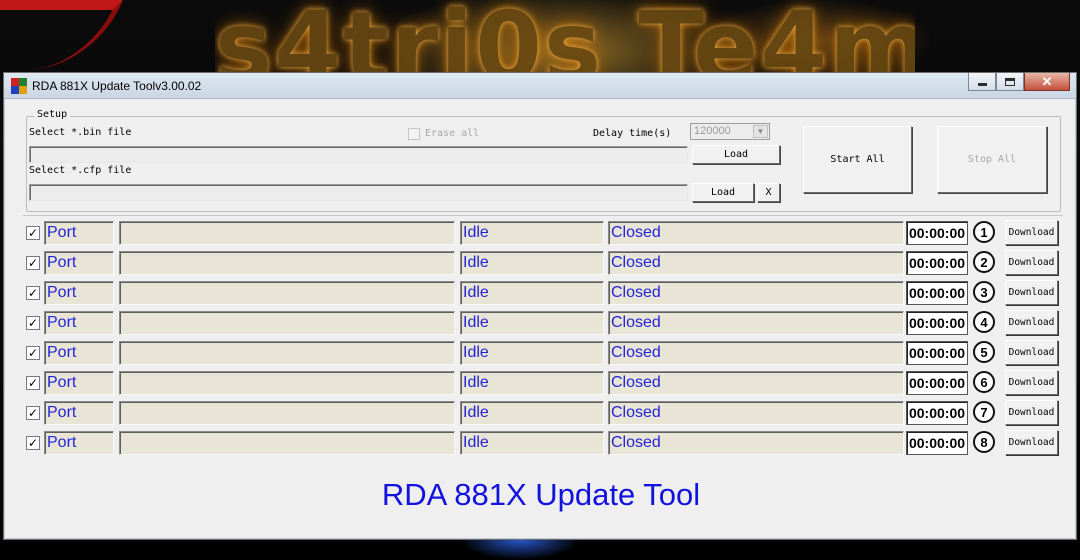 This screenshot has width=1080, height=560. What do you see at coordinates (532, 413) in the screenshot?
I see `row-7-state: Idle` at bounding box center [532, 413].